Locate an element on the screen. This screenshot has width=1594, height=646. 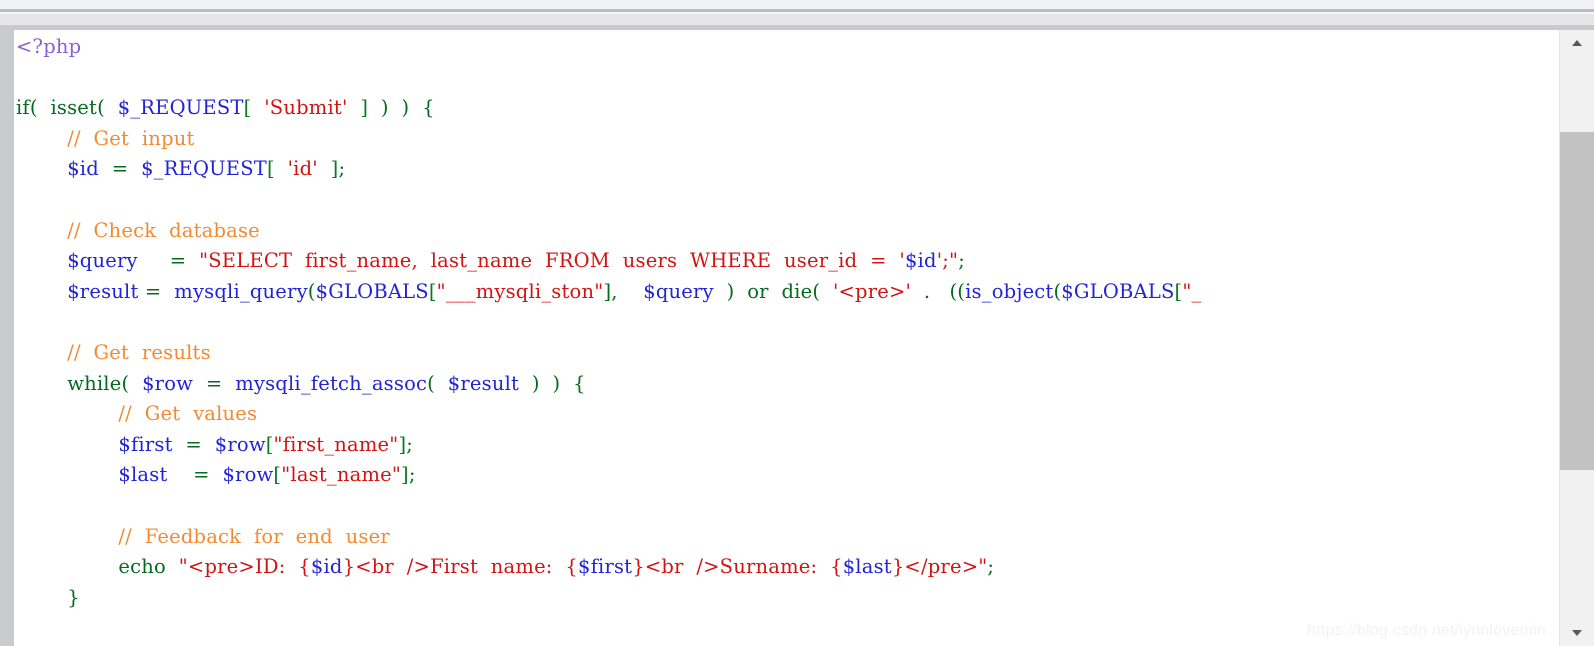
code-token: ';" is located at coordinates (947, 261).